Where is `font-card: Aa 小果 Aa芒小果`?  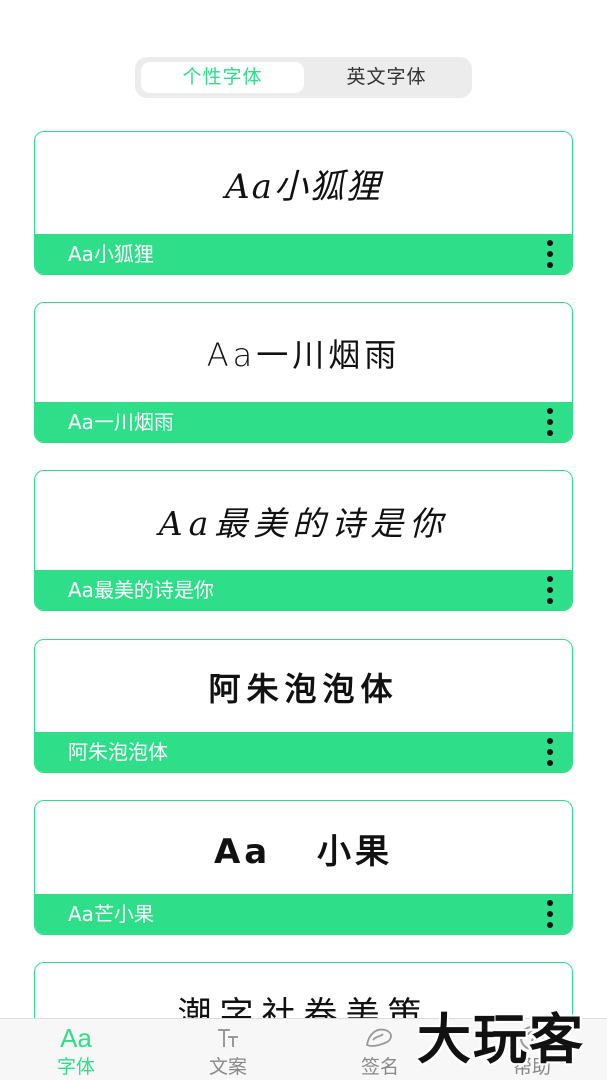
font-card: Aa 小果 Aa芒小果 is located at coordinates (303, 867).